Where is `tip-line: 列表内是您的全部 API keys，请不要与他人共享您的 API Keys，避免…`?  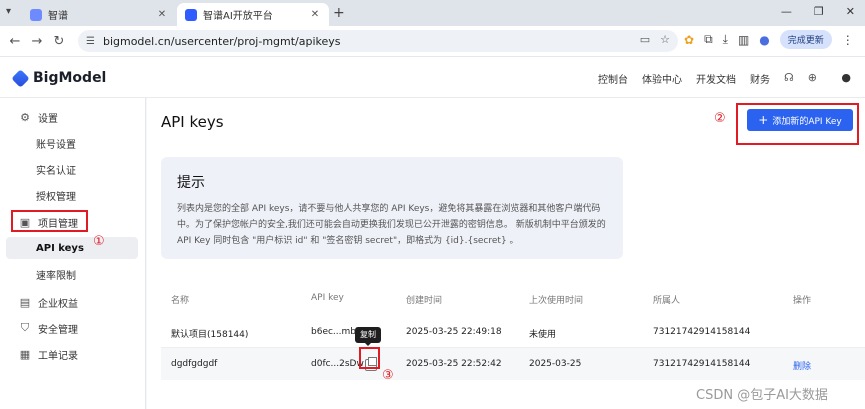
tip-line: 列表内是您的全部 API keys，请不要与他人共享您的 API Keys，避免… is located at coordinates (389, 209).